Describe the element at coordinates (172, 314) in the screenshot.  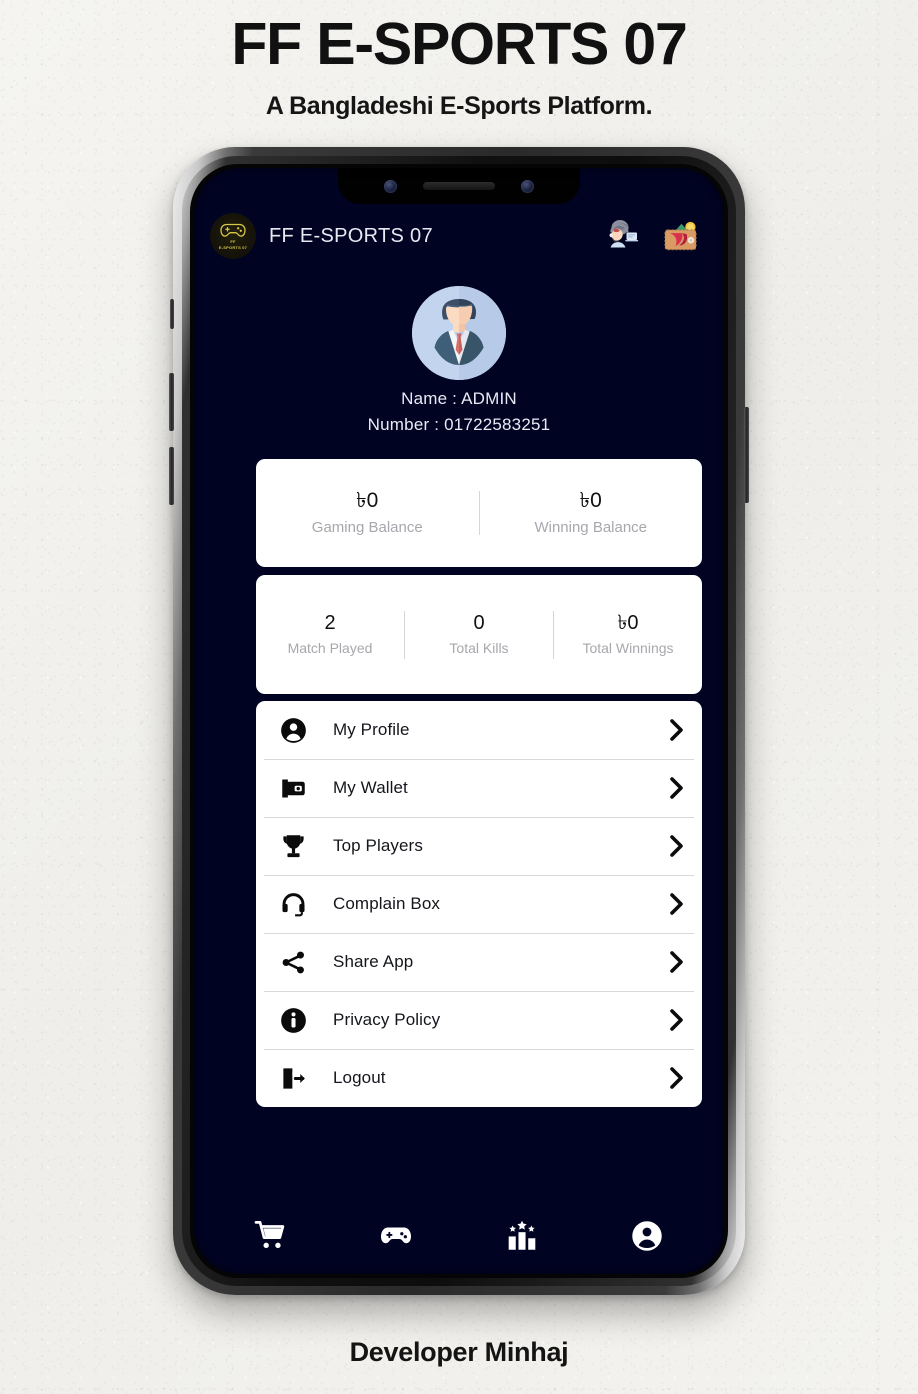
I see `silent-switch` at that location.